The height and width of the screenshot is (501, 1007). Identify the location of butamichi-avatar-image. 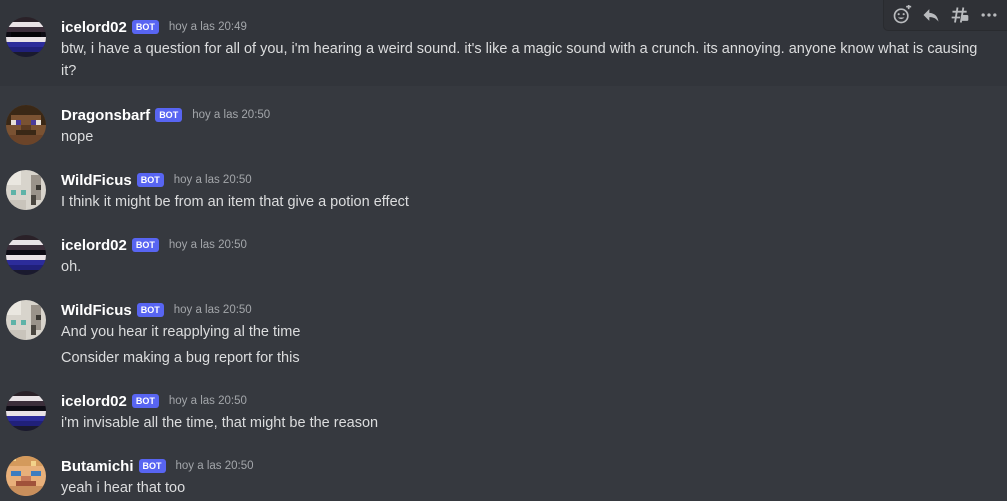
(26, 476).